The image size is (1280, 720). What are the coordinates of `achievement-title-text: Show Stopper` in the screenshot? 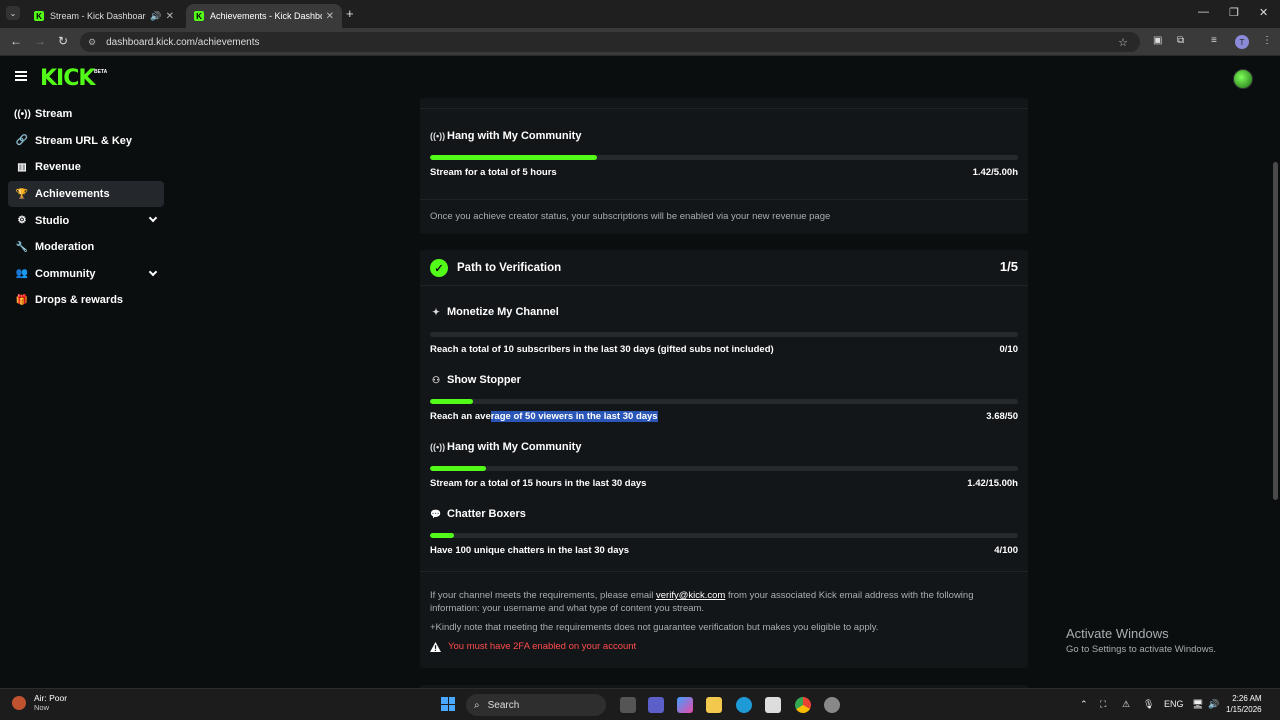 It's located at (484, 380).